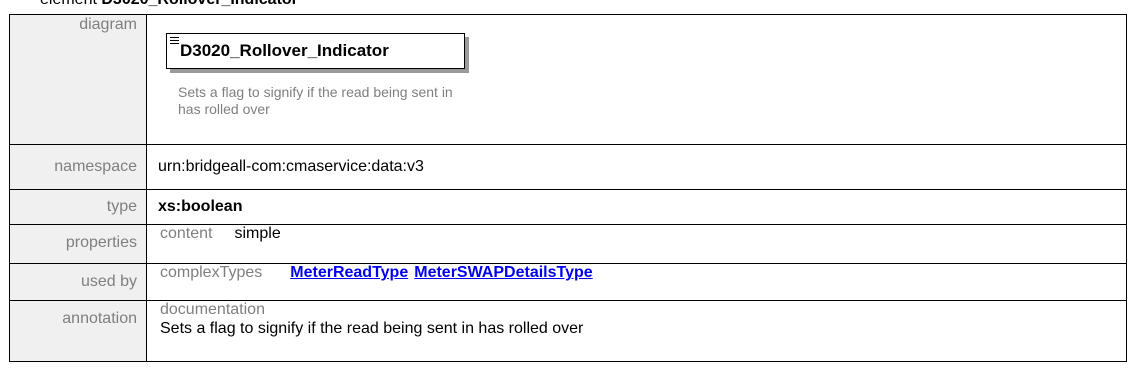  Describe the element at coordinates (78, 282) in the screenshot. I see `used-by-label: used by` at that location.